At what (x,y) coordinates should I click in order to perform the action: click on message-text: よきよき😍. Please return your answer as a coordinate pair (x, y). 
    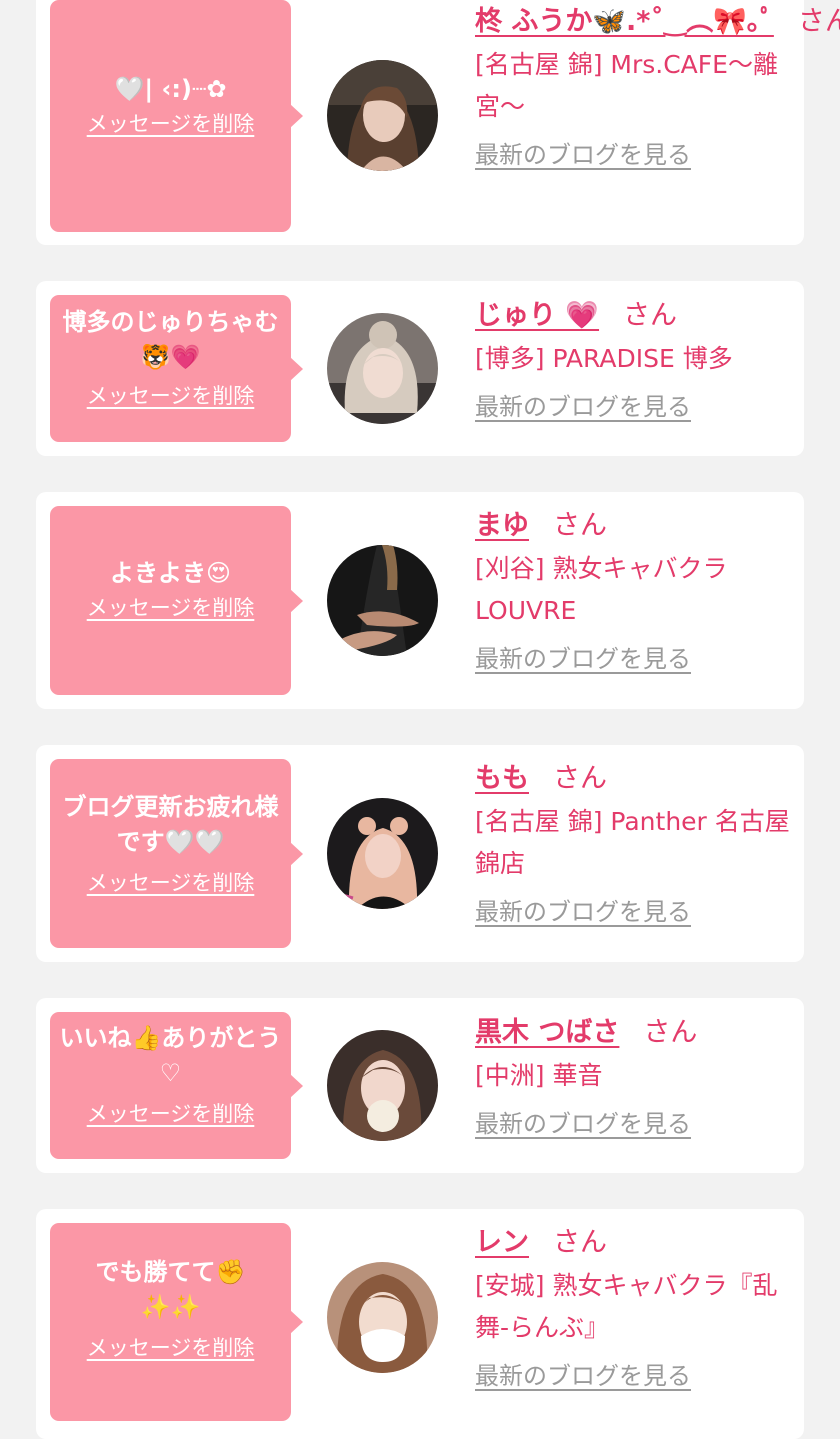
    Looking at the image, I should click on (170, 573).